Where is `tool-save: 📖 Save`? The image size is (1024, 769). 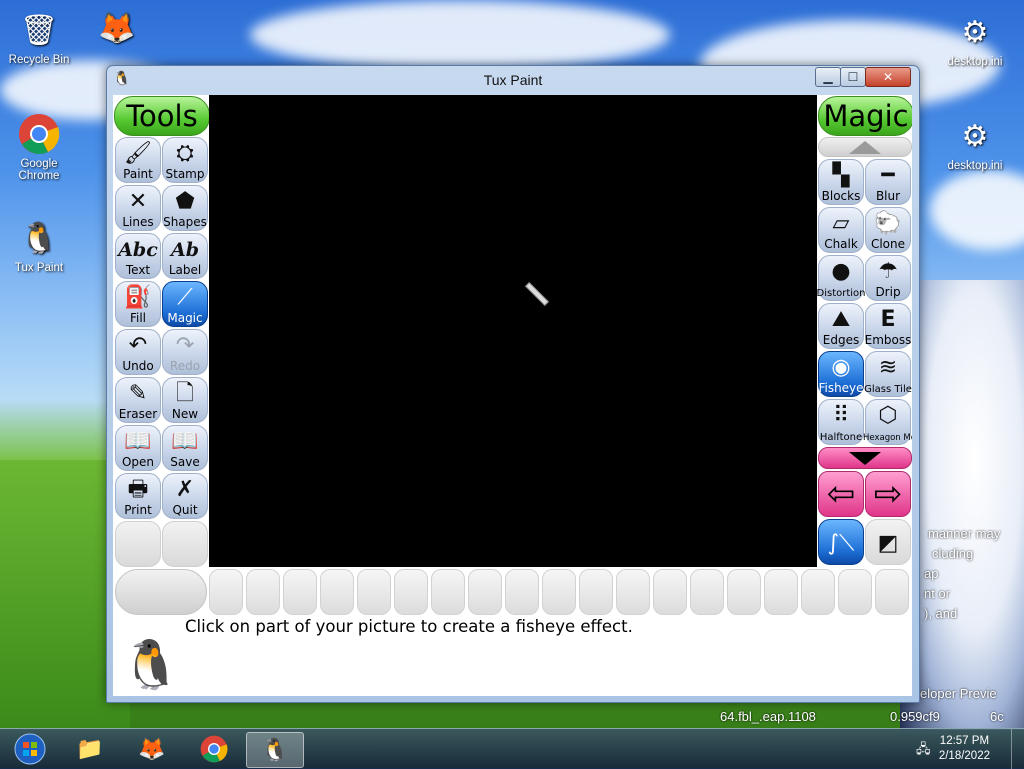
tool-save: 📖 Save is located at coordinates (185, 448).